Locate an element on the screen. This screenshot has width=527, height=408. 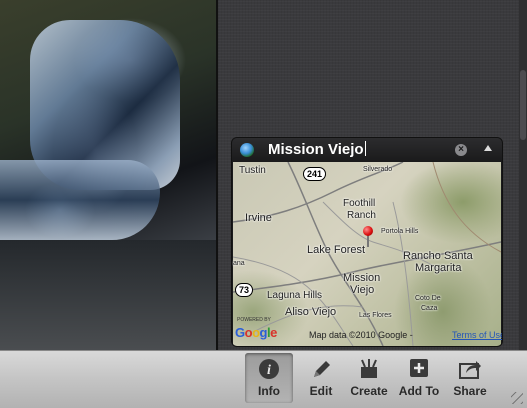
location-search-value: Mission Viejo is located at coordinates (316, 149).